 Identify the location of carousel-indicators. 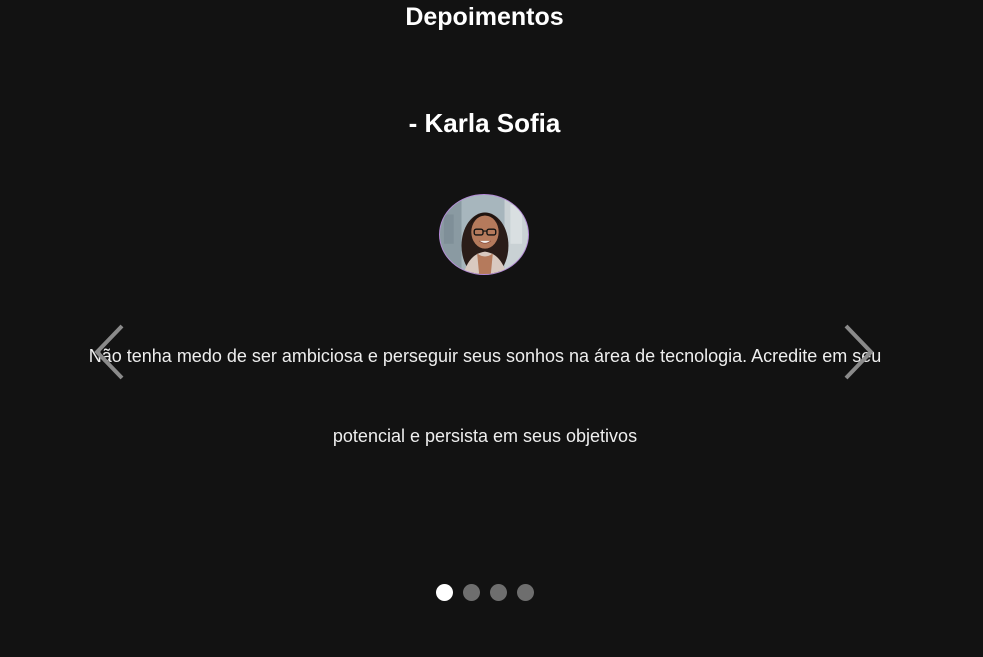
(484, 592).